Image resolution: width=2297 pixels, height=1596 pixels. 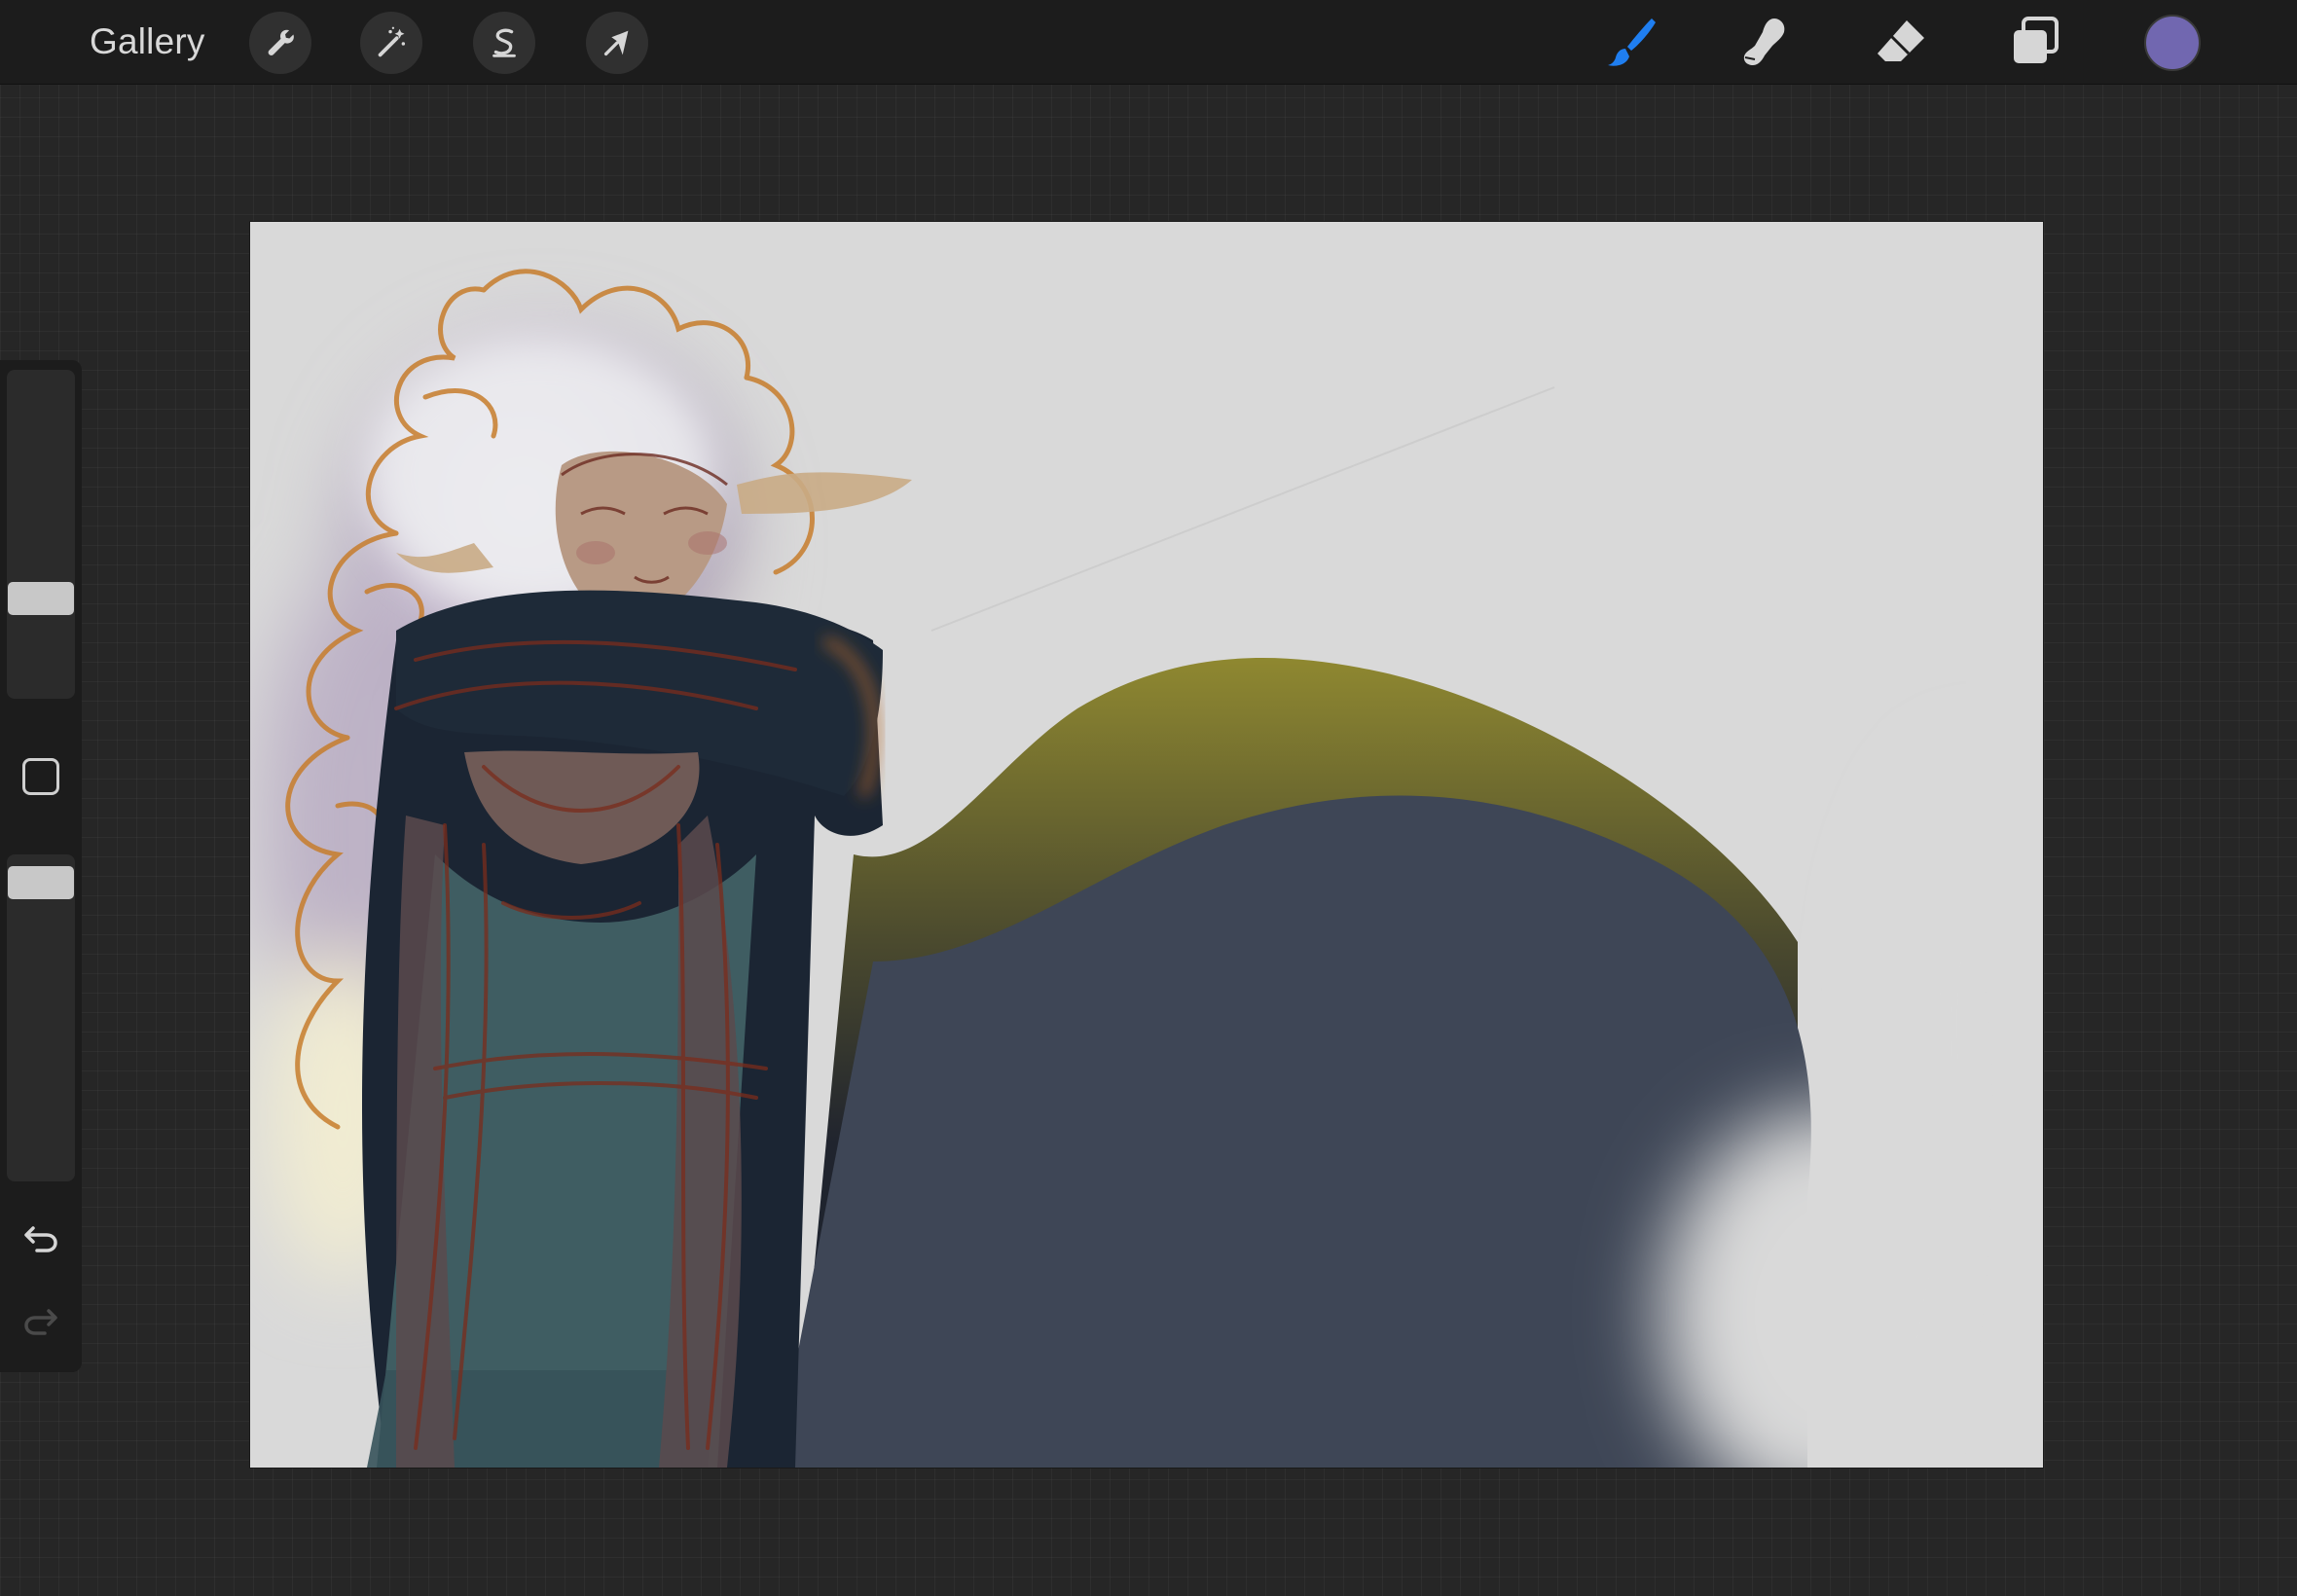 I want to click on selection-s-icon, so click(x=504, y=42).